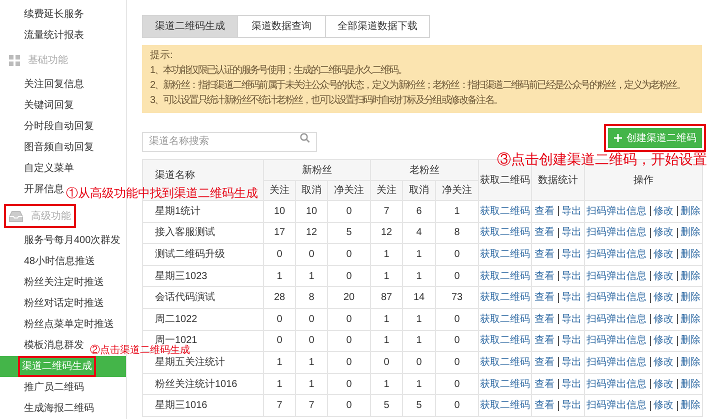  I want to click on sidebar-item: 流量统计报表, so click(54, 35).